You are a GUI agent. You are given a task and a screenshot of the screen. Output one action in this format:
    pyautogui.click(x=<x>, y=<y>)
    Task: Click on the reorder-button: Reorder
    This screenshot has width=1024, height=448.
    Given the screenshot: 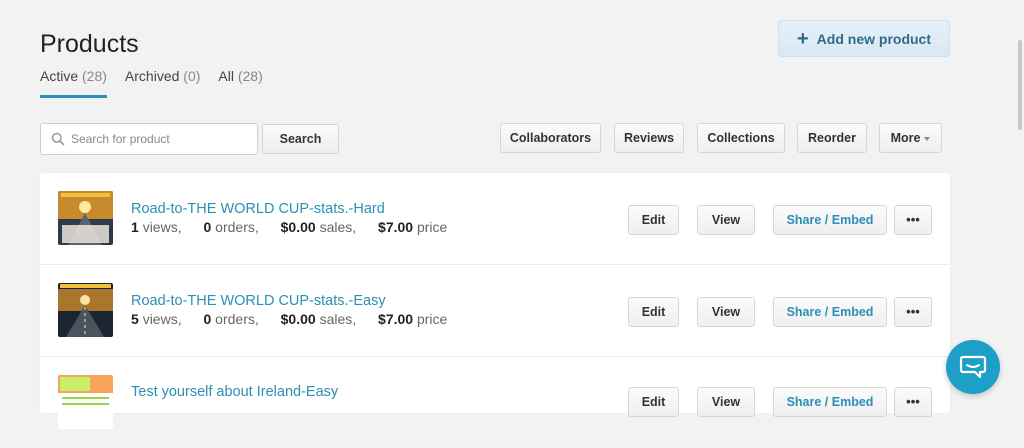 What is the action you would take?
    pyautogui.click(x=832, y=138)
    